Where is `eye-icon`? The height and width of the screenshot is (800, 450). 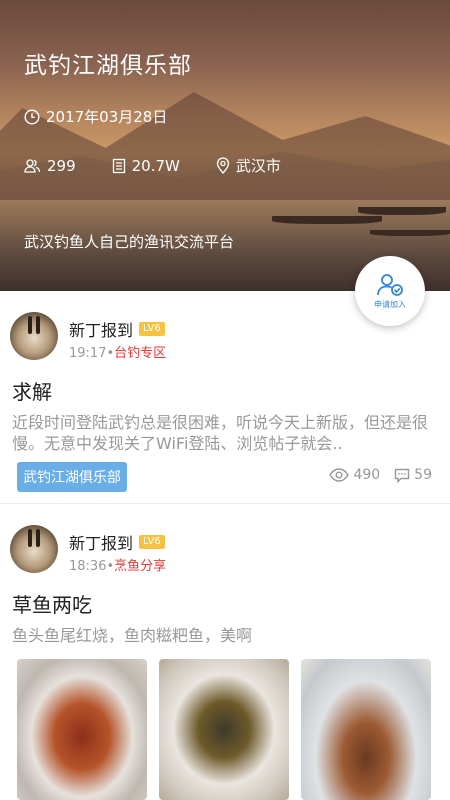 eye-icon is located at coordinates (339, 475).